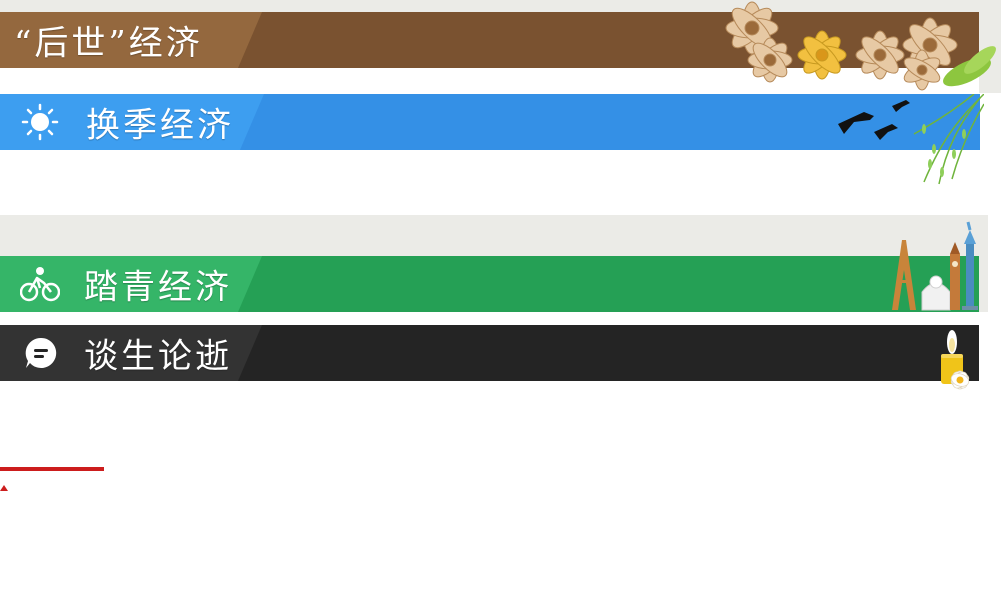  I want to click on candle-flower-decoration, so click(955, 360).